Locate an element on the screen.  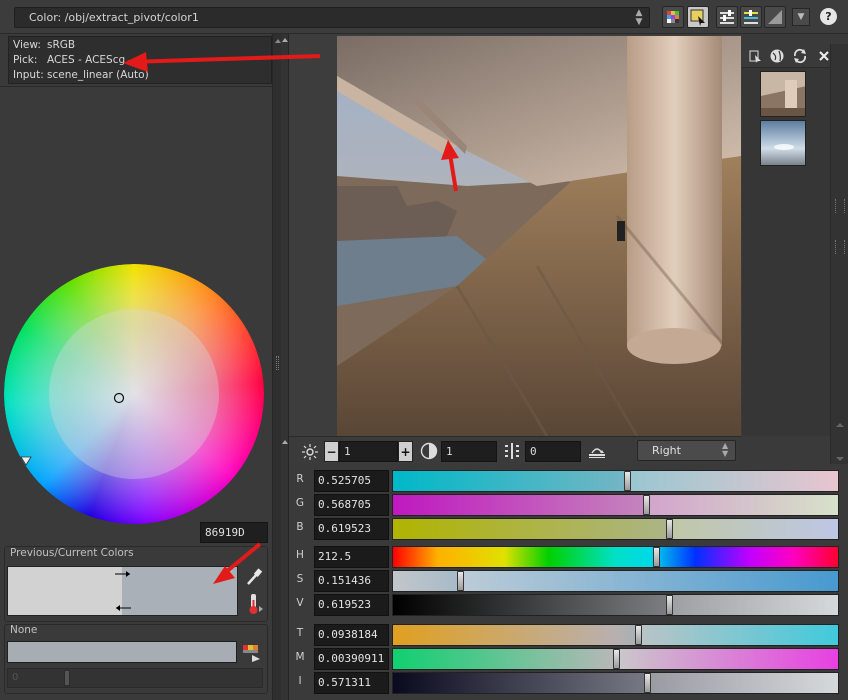
previous-current-label: Previous/Current Colors is located at coordinates (72, 553).